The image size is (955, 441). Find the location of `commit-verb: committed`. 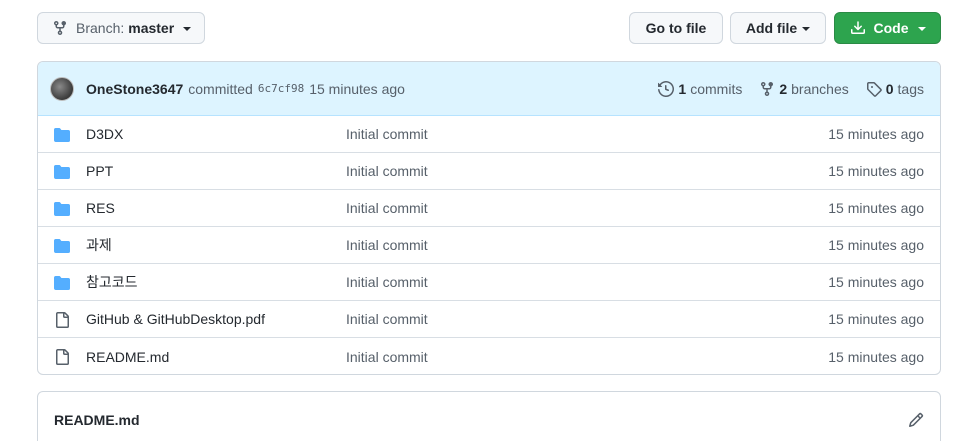

commit-verb: committed is located at coordinates (220, 88).